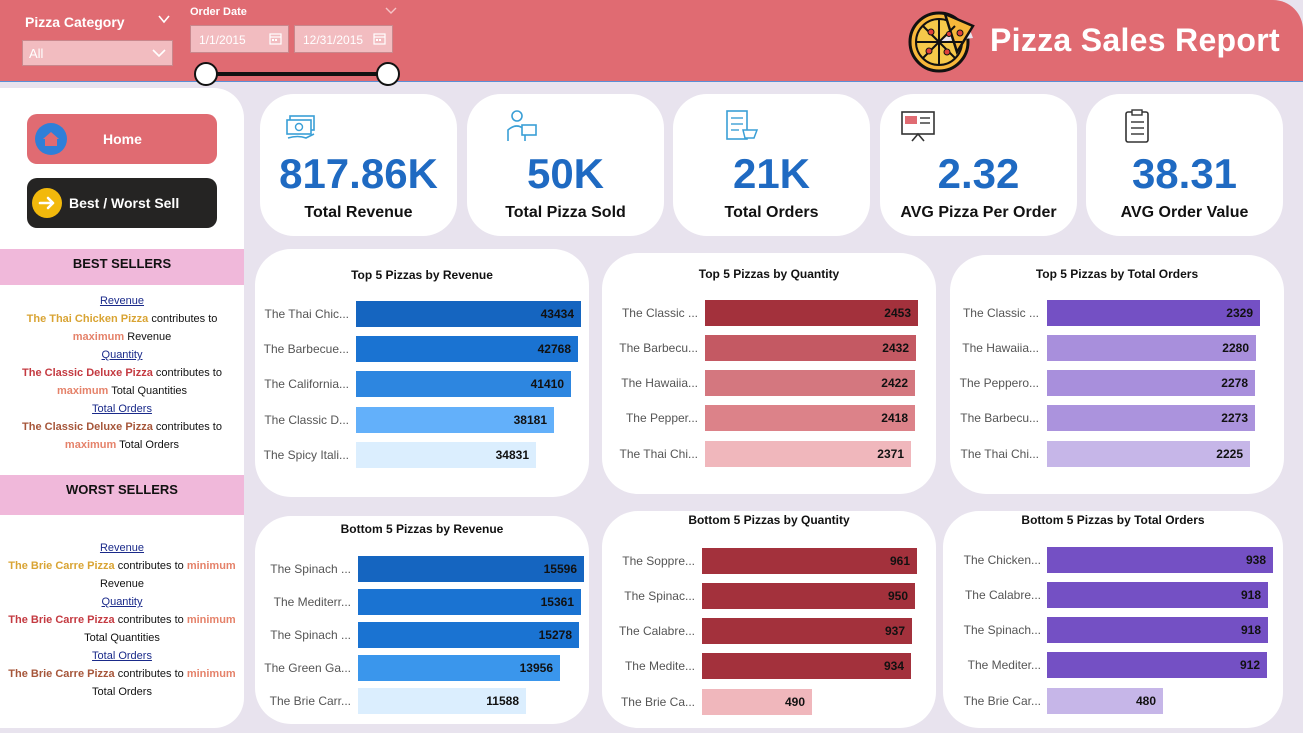  Describe the element at coordinates (218, 12) in the screenshot. I see `order-date-label: Order Date` at that location.